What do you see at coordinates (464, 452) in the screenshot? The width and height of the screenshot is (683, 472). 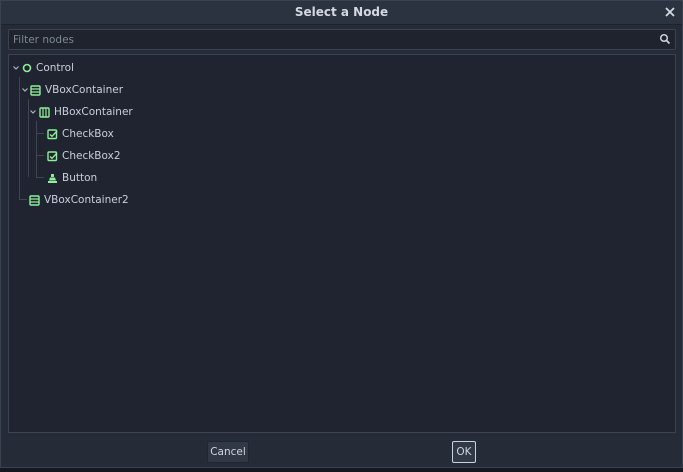 I see `ok-button: OK` at bounding box center [464, 452].